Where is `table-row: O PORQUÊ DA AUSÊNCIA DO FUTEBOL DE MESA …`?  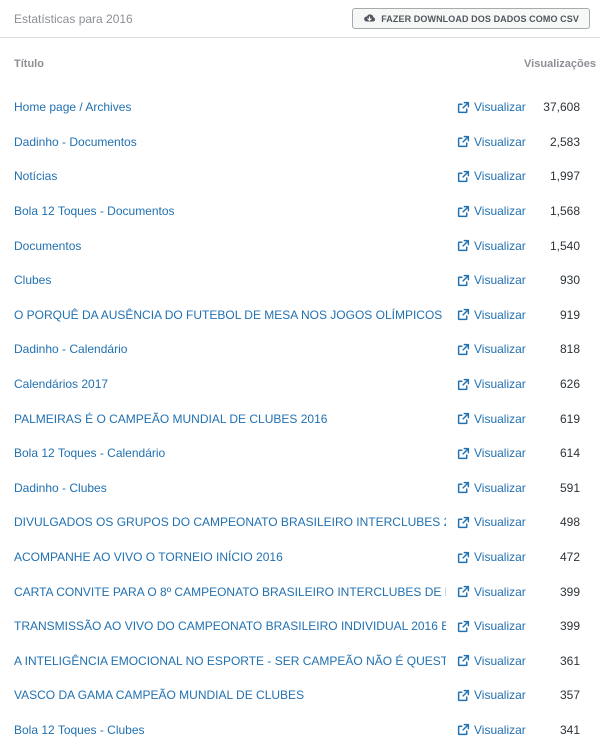
table-row: O PORQUÊ DA AUSÊNCIA DO FUTEBOL DE MESA … is located at coordinates (300, 315).